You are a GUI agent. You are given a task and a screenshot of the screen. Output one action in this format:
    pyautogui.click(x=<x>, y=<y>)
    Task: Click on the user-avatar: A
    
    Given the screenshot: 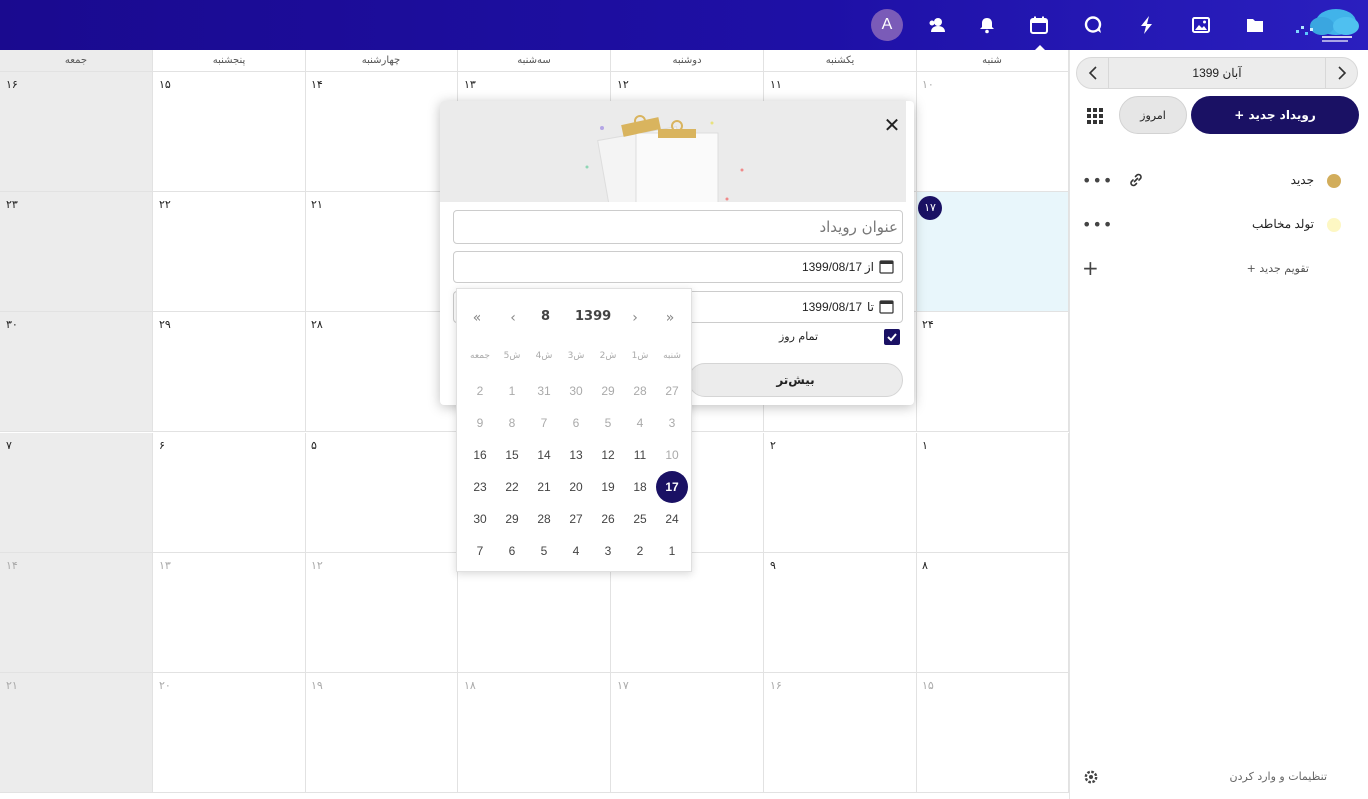 What is the action you would take?
    pyautogui.click(x=887, y=25)
    